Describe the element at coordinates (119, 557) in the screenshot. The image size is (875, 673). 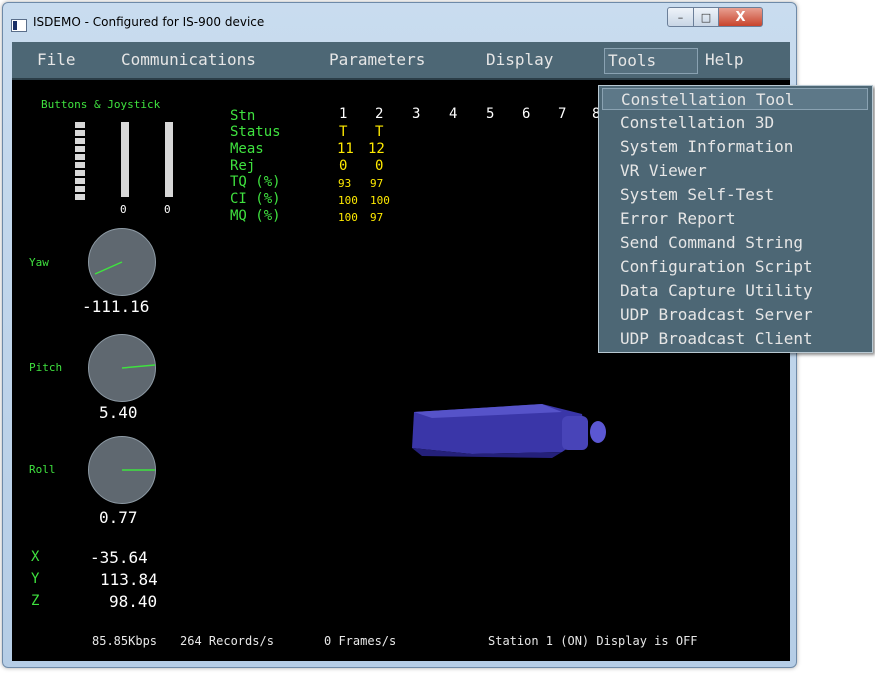
I see `x-value: -35.64` at that location.